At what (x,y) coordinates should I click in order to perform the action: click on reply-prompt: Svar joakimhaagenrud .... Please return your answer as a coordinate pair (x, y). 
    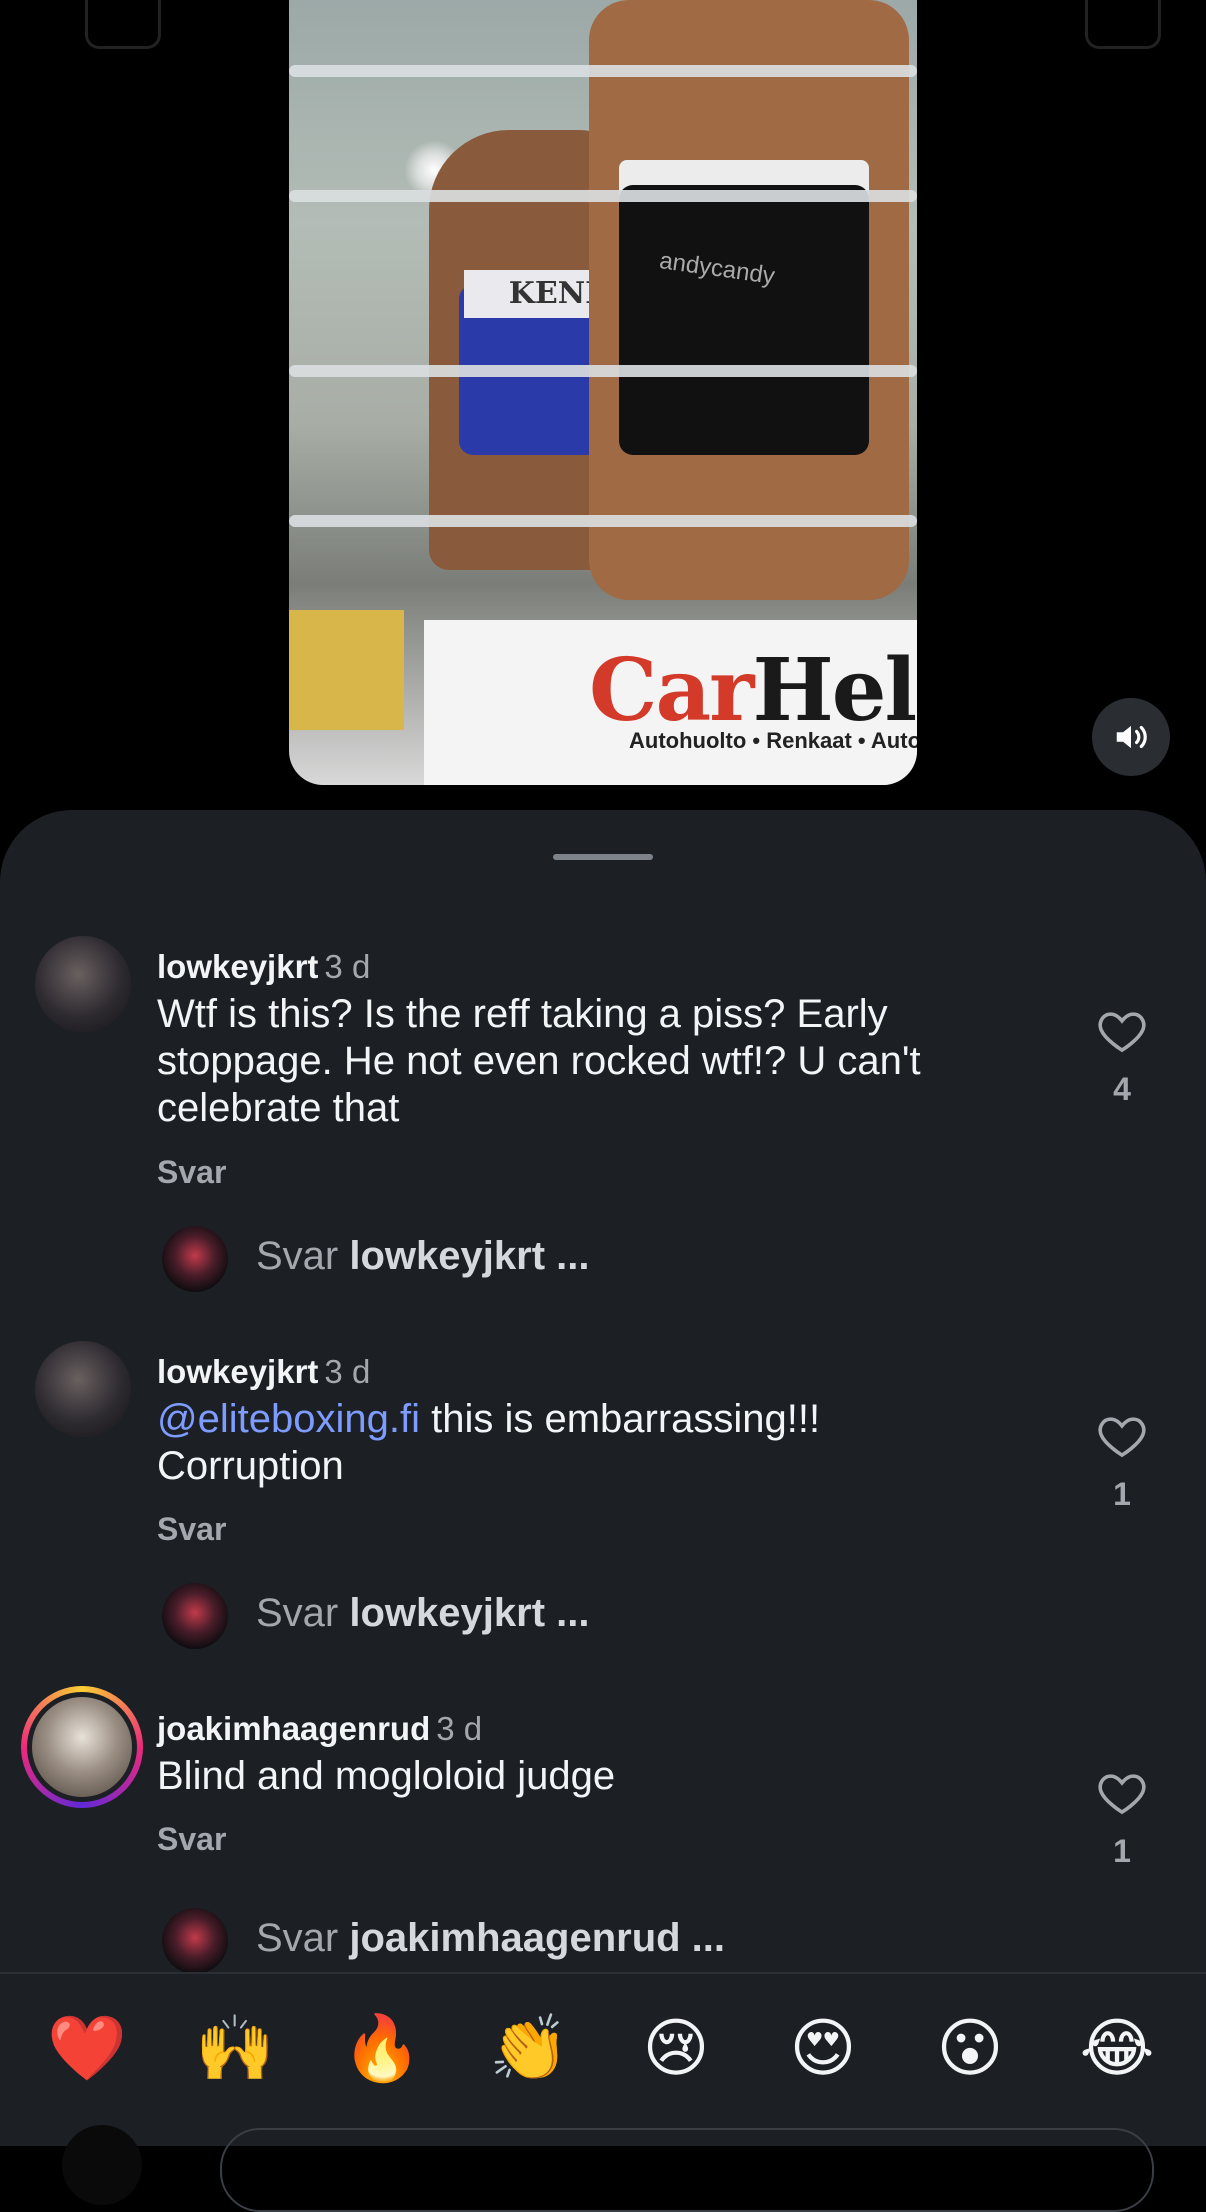
    Looking at the image, I should click on (491, 1938).